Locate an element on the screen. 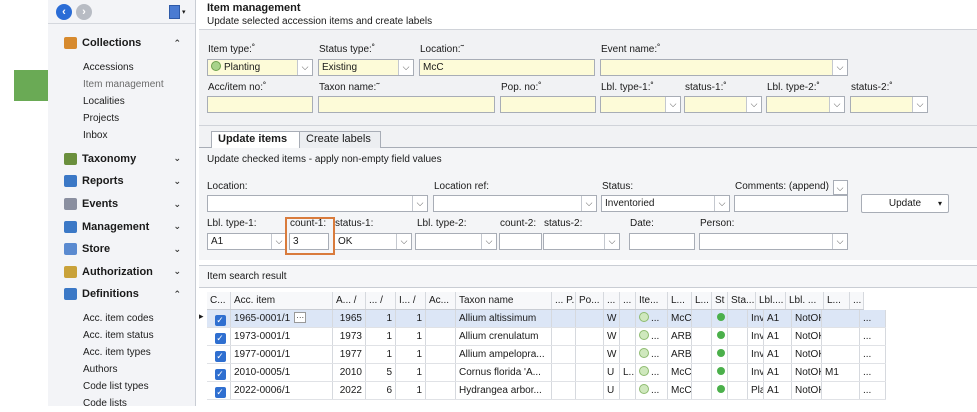 This screenshot has width=977, height=412. sidebar-item-accessions: Accessions is located at coordinates (121, 67).